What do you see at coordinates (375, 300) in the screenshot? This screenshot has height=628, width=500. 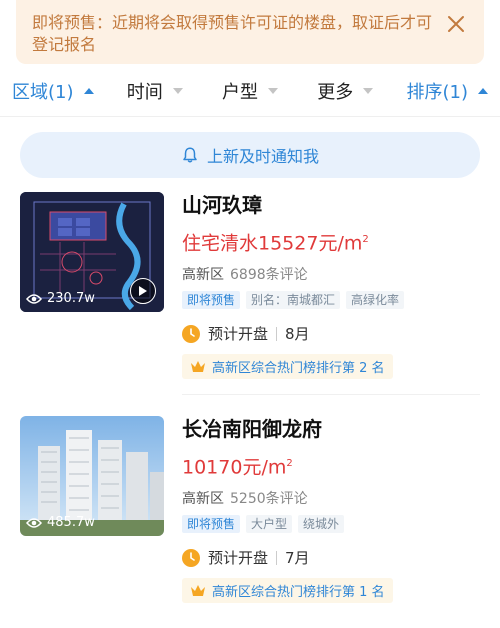 I see `tag-feature: 高绿化率` at bounding box center [375, 300].